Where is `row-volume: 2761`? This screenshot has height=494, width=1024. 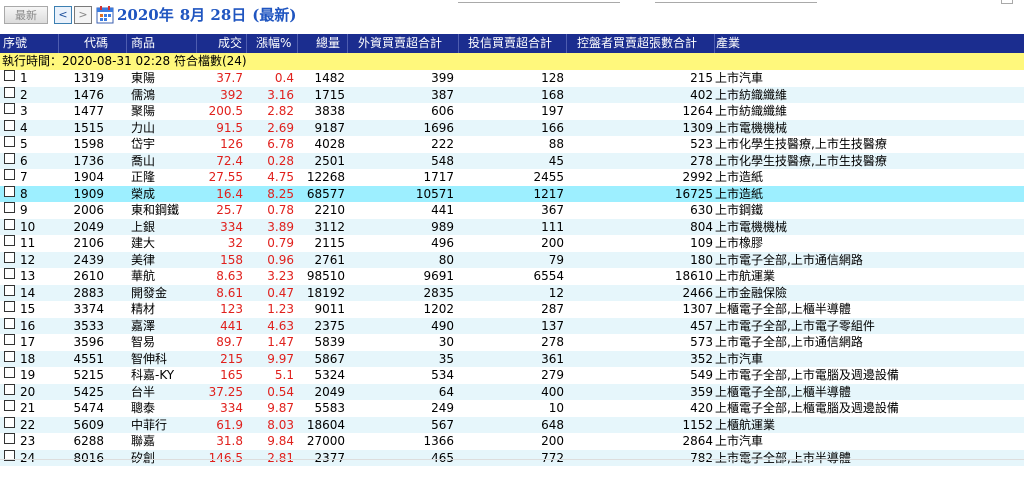 row-volume: 2761 is located at coordinates (329, 259).